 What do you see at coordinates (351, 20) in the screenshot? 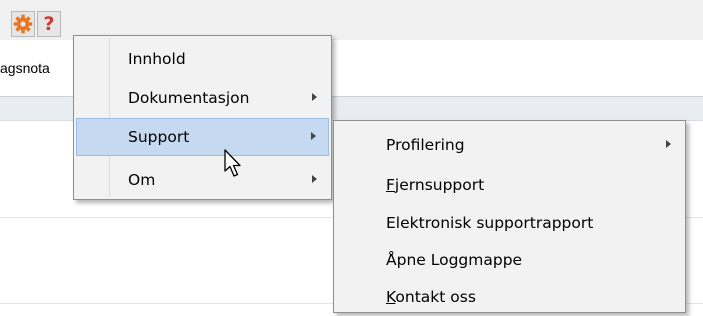
I see `toolbar: ?` at bounding box center [351, 20].